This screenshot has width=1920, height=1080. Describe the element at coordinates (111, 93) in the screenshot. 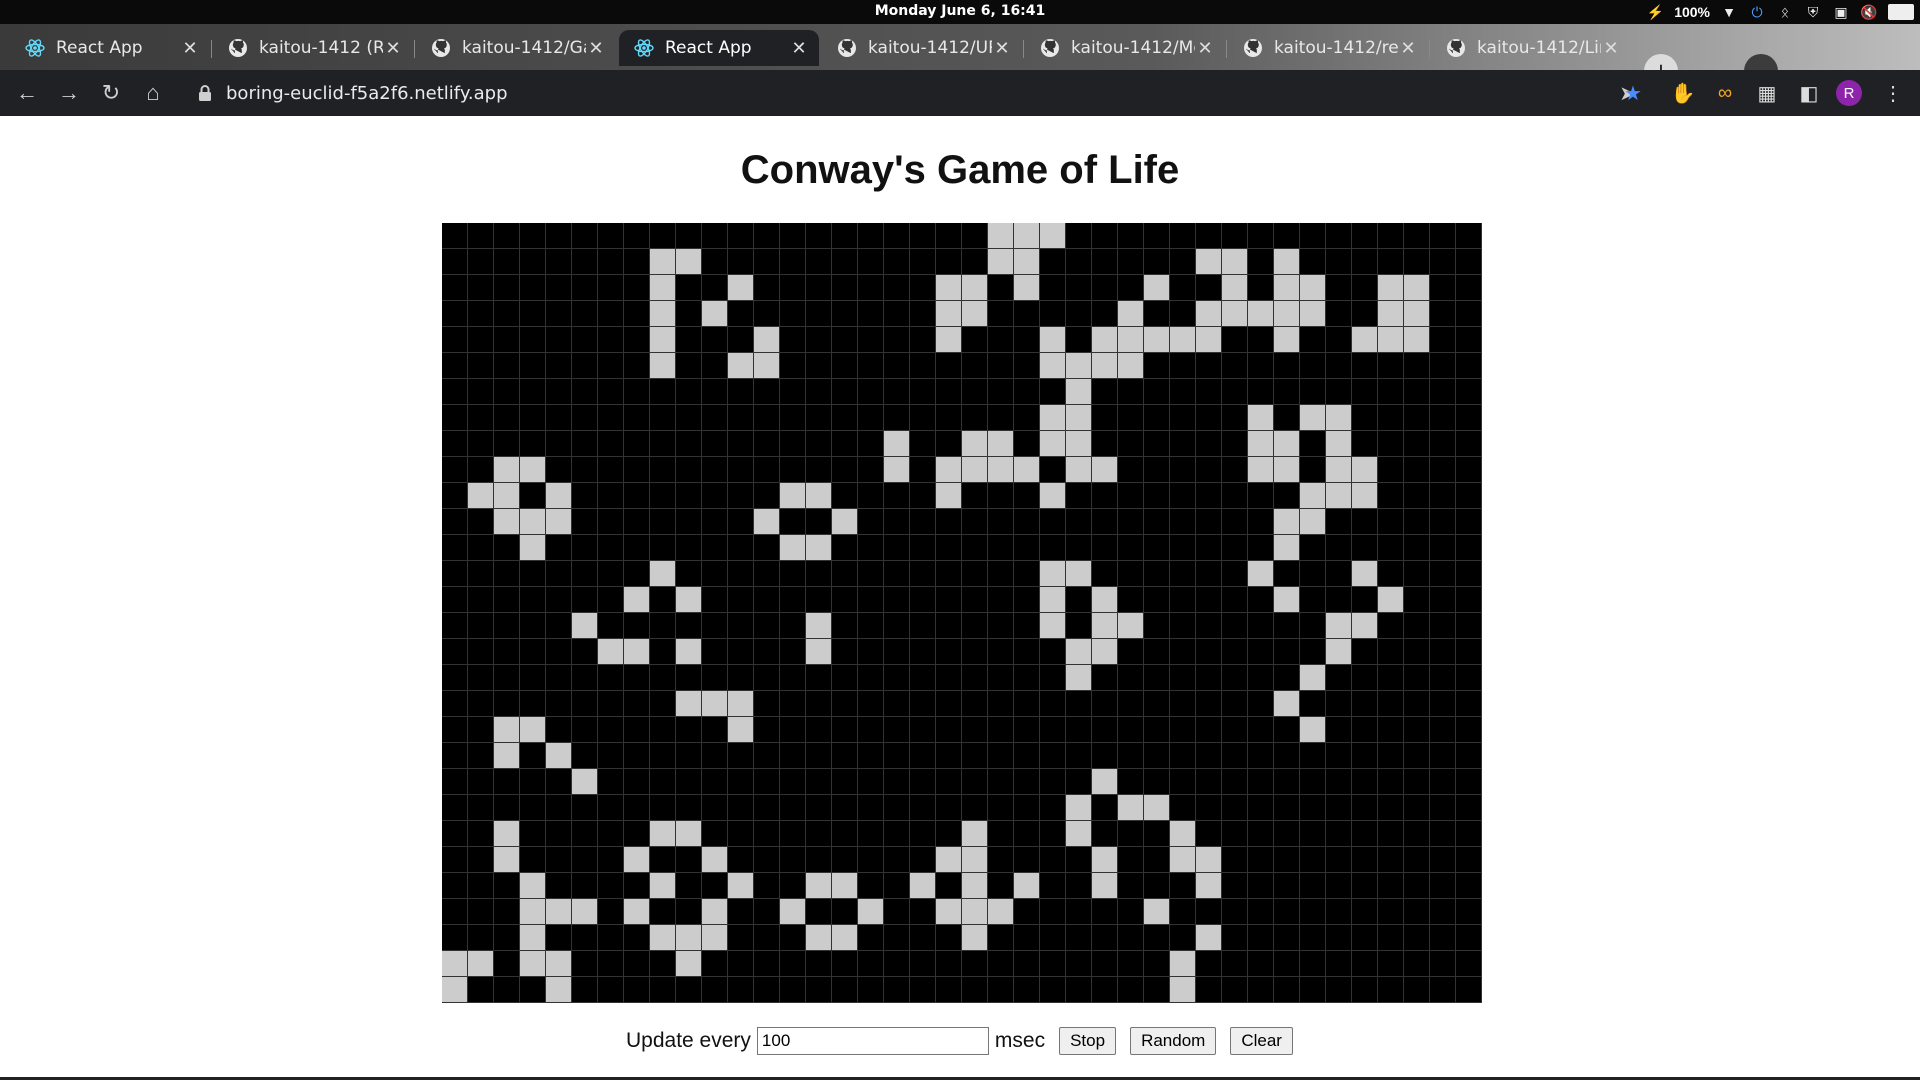

I see `reload-icon: ↻` at that location.